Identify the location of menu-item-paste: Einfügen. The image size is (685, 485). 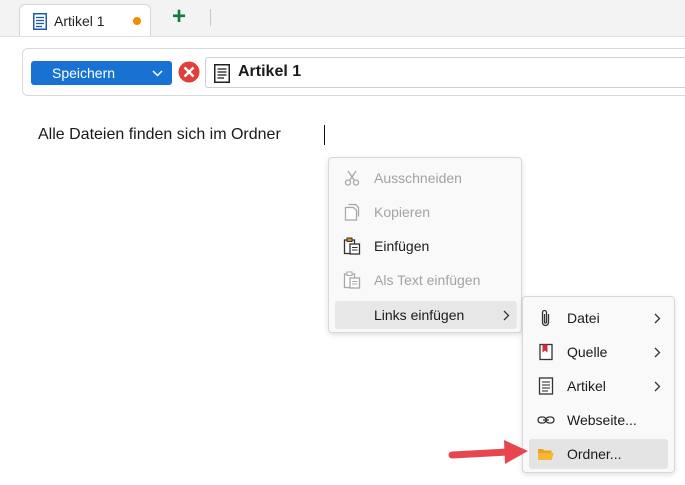
(426, 246).